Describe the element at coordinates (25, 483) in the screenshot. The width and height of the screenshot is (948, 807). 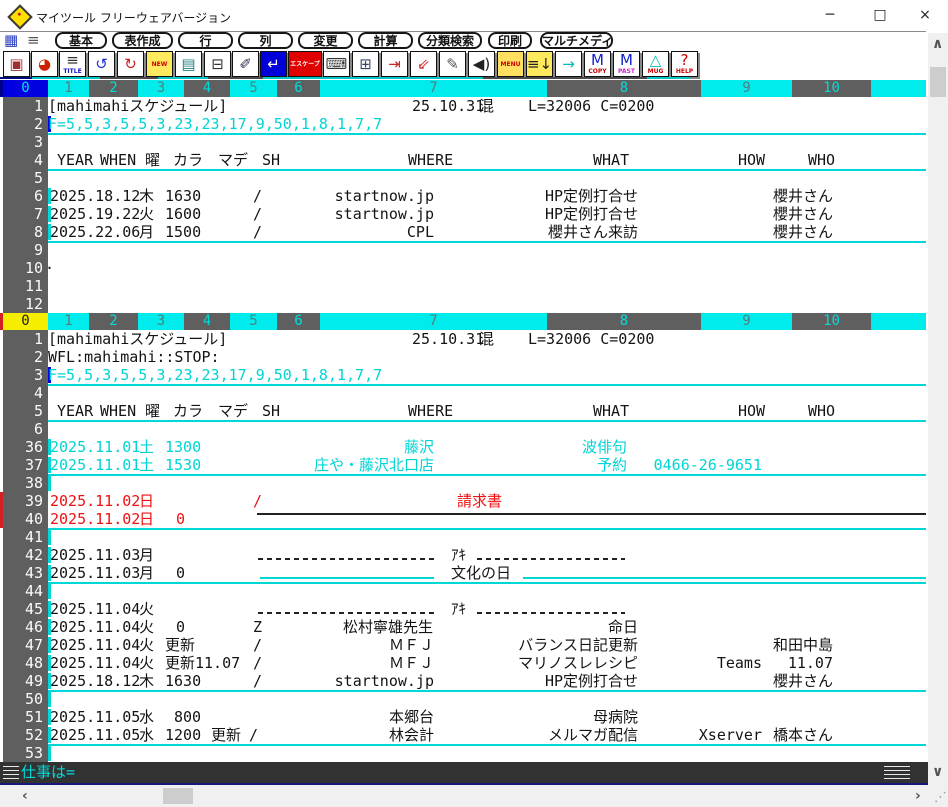
I see `row-number: 38` at that location.